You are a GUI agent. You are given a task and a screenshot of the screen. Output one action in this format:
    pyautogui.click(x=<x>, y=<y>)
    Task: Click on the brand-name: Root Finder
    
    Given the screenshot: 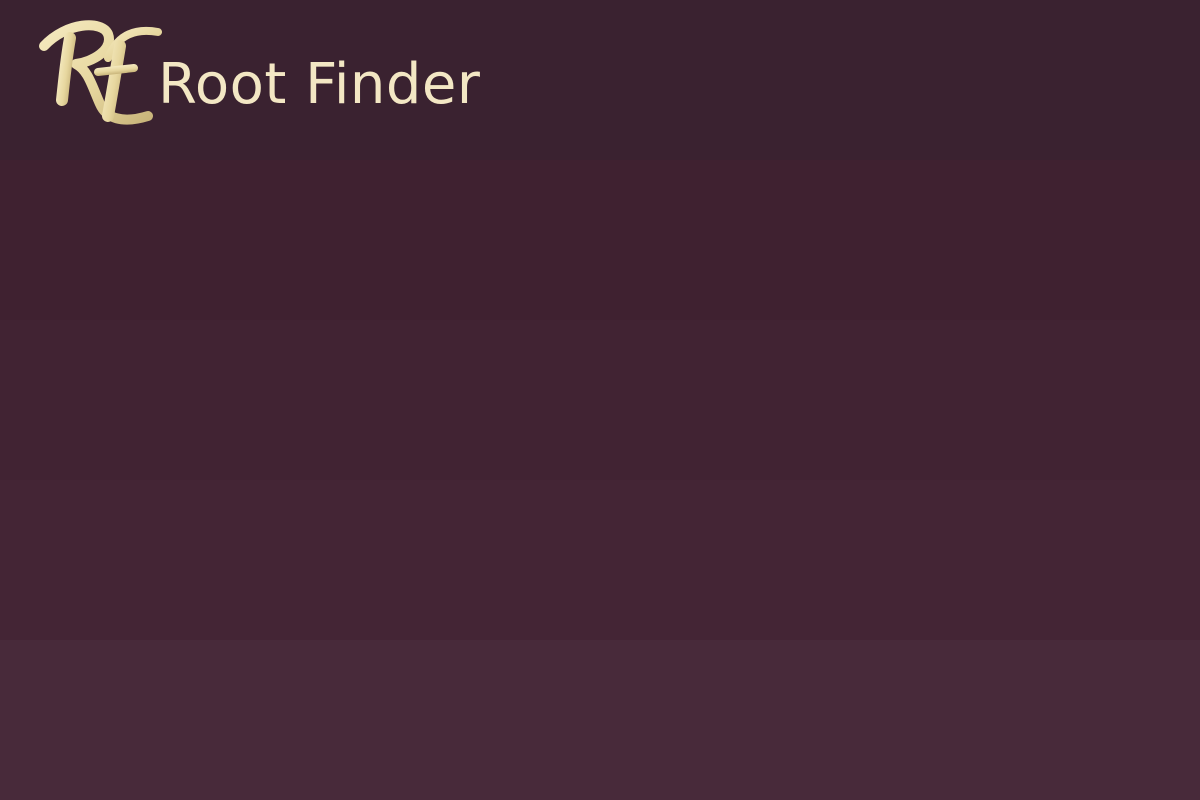 What is the action you would take?
    pyautogui.click(x=319, y=84)
    